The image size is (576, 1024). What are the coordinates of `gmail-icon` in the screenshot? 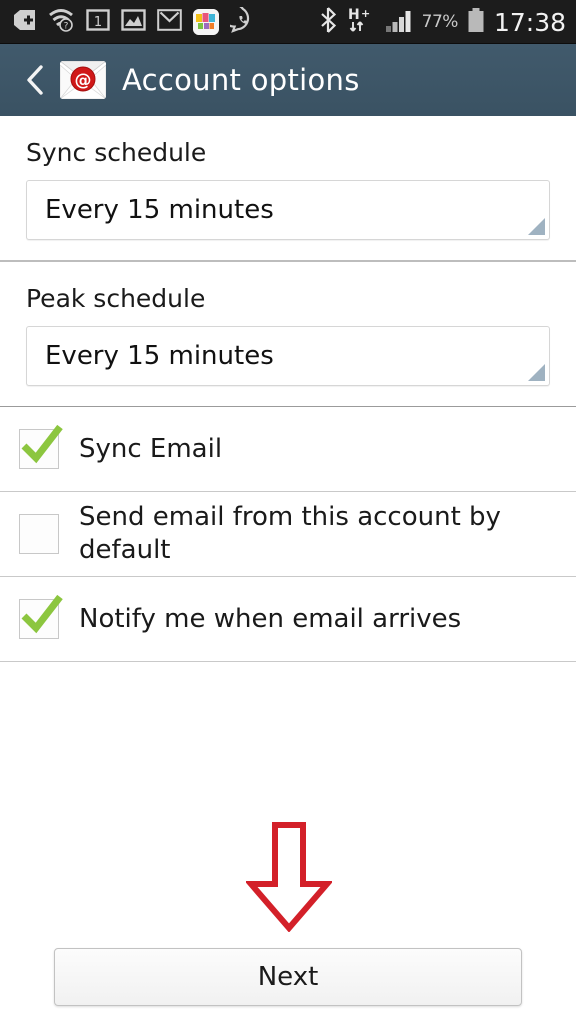 It's located at (169, 21).